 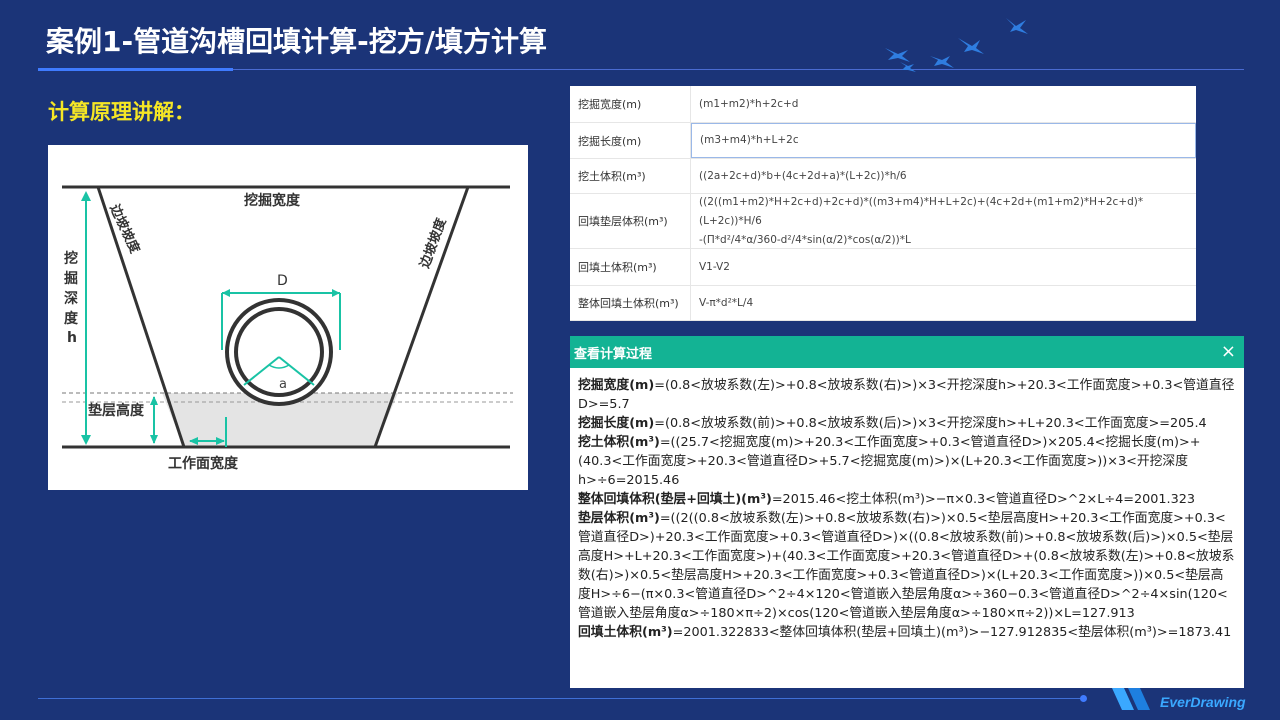 I want to click on label-depth-5: h, so click(x=72, y=338).